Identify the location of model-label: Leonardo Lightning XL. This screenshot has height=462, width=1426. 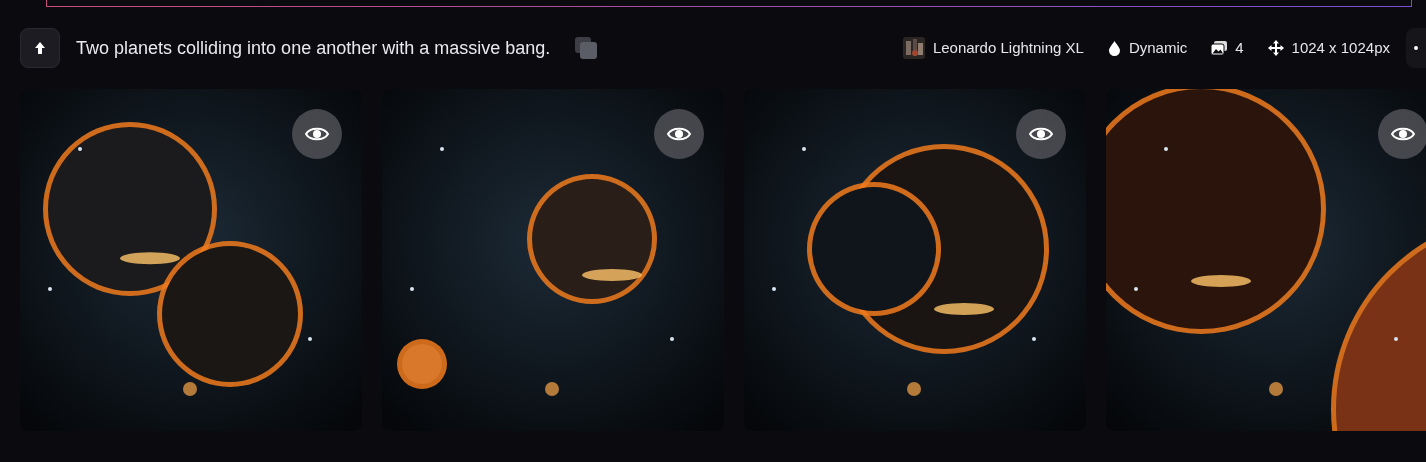
(1008, 47).